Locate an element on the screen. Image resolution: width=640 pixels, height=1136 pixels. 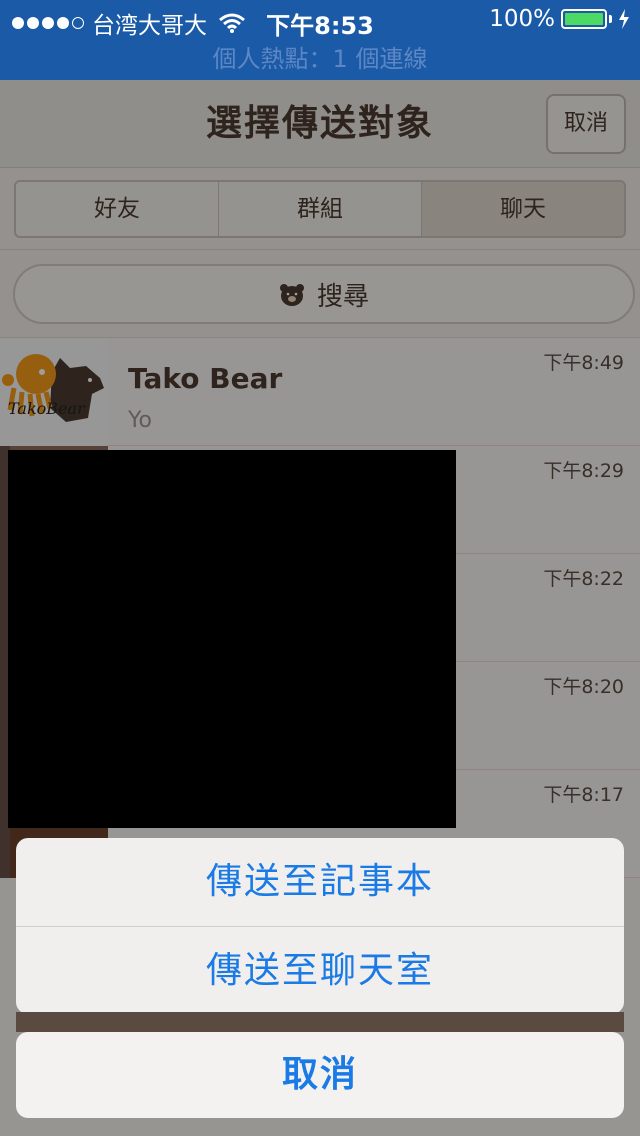
battery-group: 100% is located at coordinates (559, 19).